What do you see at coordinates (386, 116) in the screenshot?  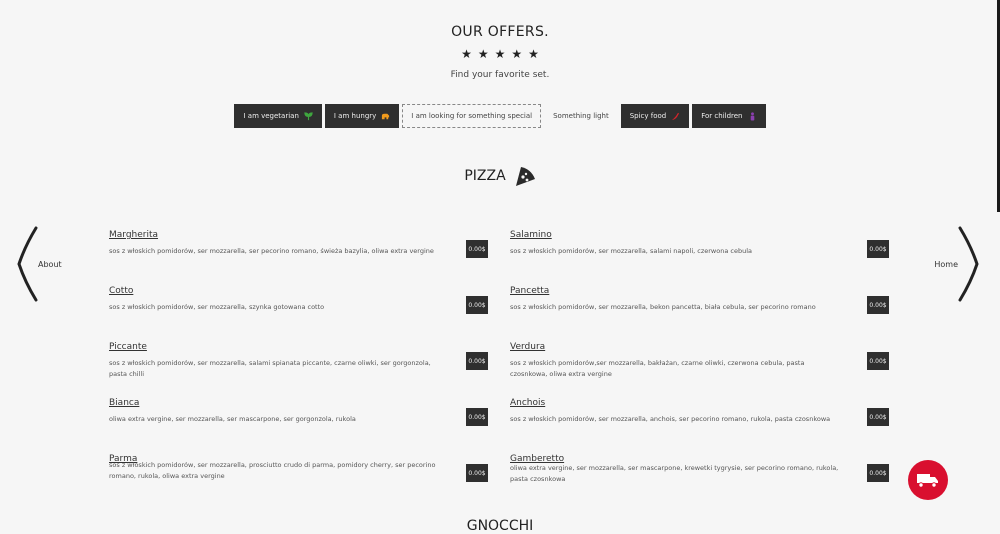 I see `bear-icon` at bounding box center [386, 116].